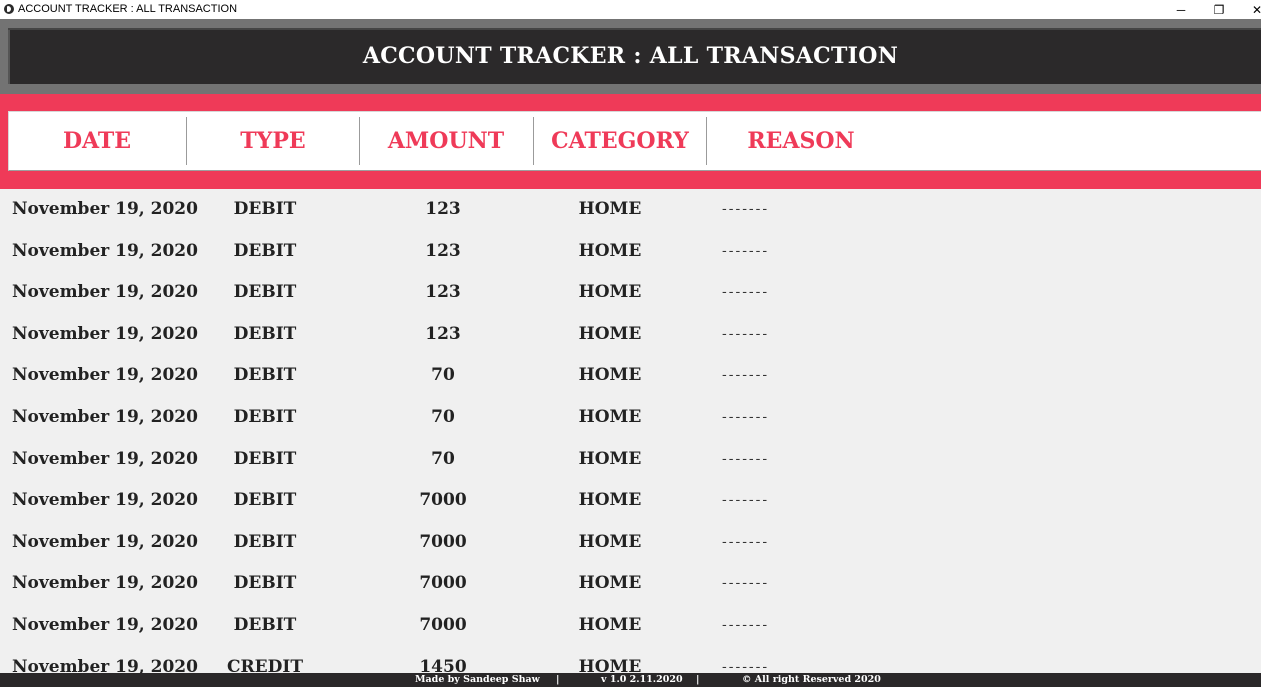  What do you see at coordinates (811, 679) in the screenshot?
I see `footer-copyright: © All right Reserved 2020` at bounding box center [811, 679].